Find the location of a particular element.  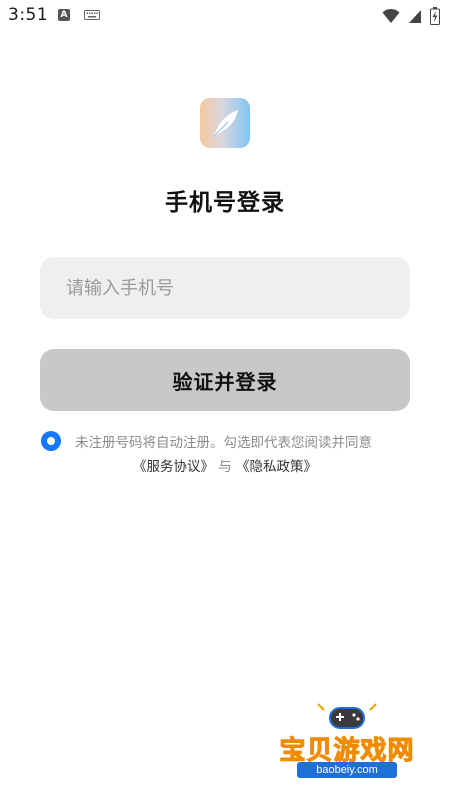

watermark-url: baobeiy.com is located at coordinates (347, 770).